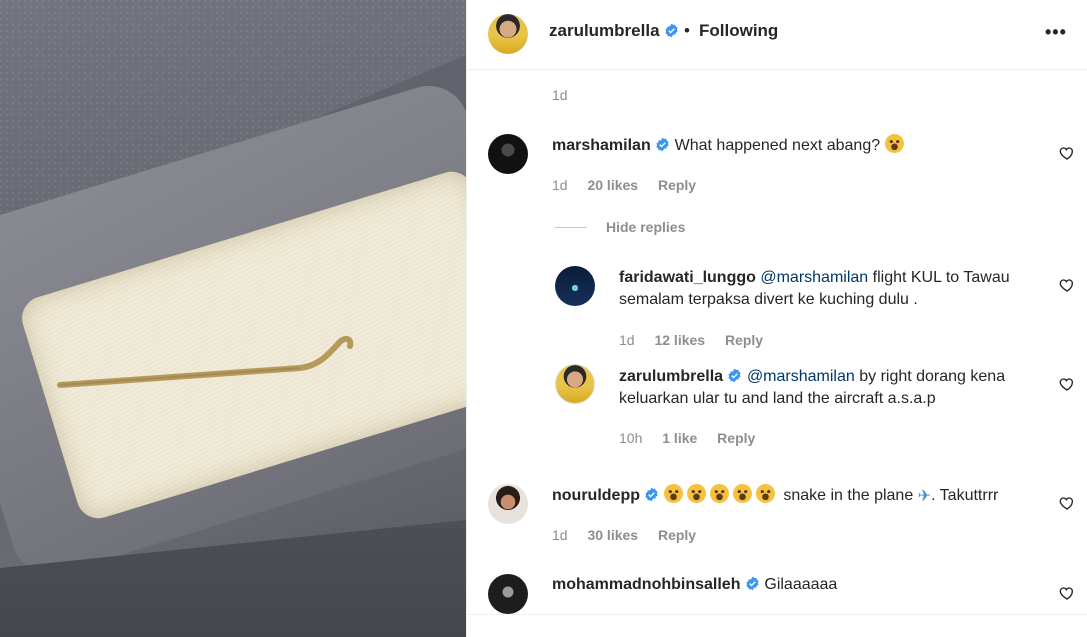 The width and height of the screenshot is (1087, 637). What do you see at coordinates (679, 438) in the screenshot?
I see `reply-likes: 1 like` at bounding box center [679, 438].